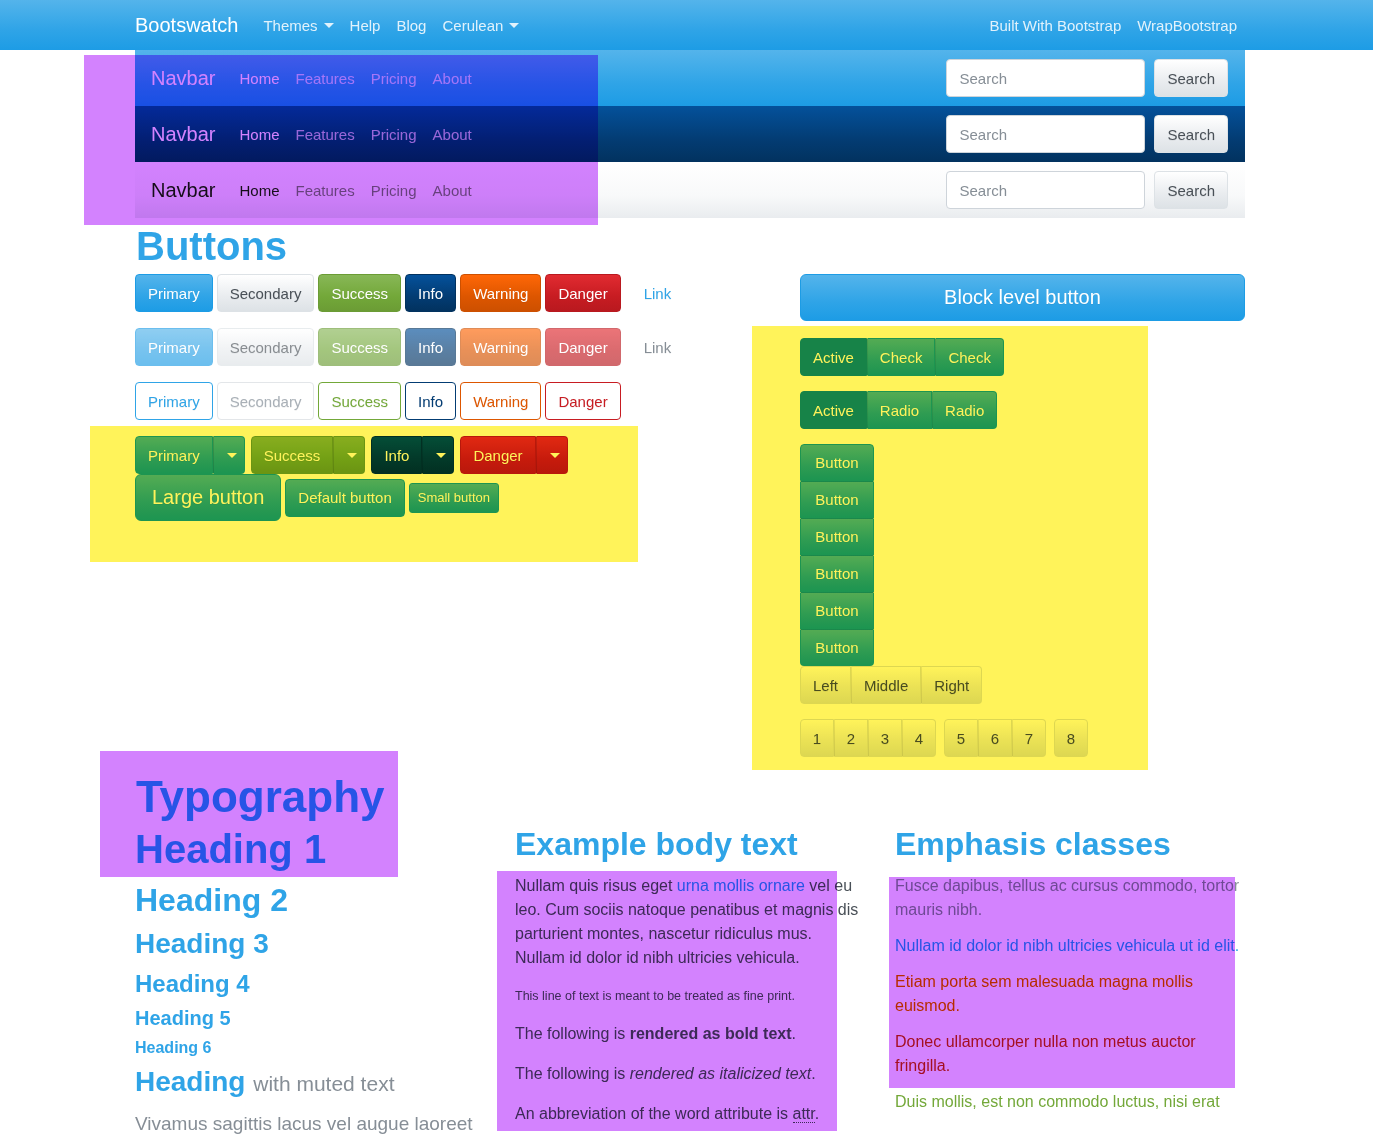 Image resolution: width=1373 pixels, height=1146 pixels. I want to click on emphasis-paragraph: Donec ullamcorper nulla non metus auctor fringilla., so click(1046, 1054).